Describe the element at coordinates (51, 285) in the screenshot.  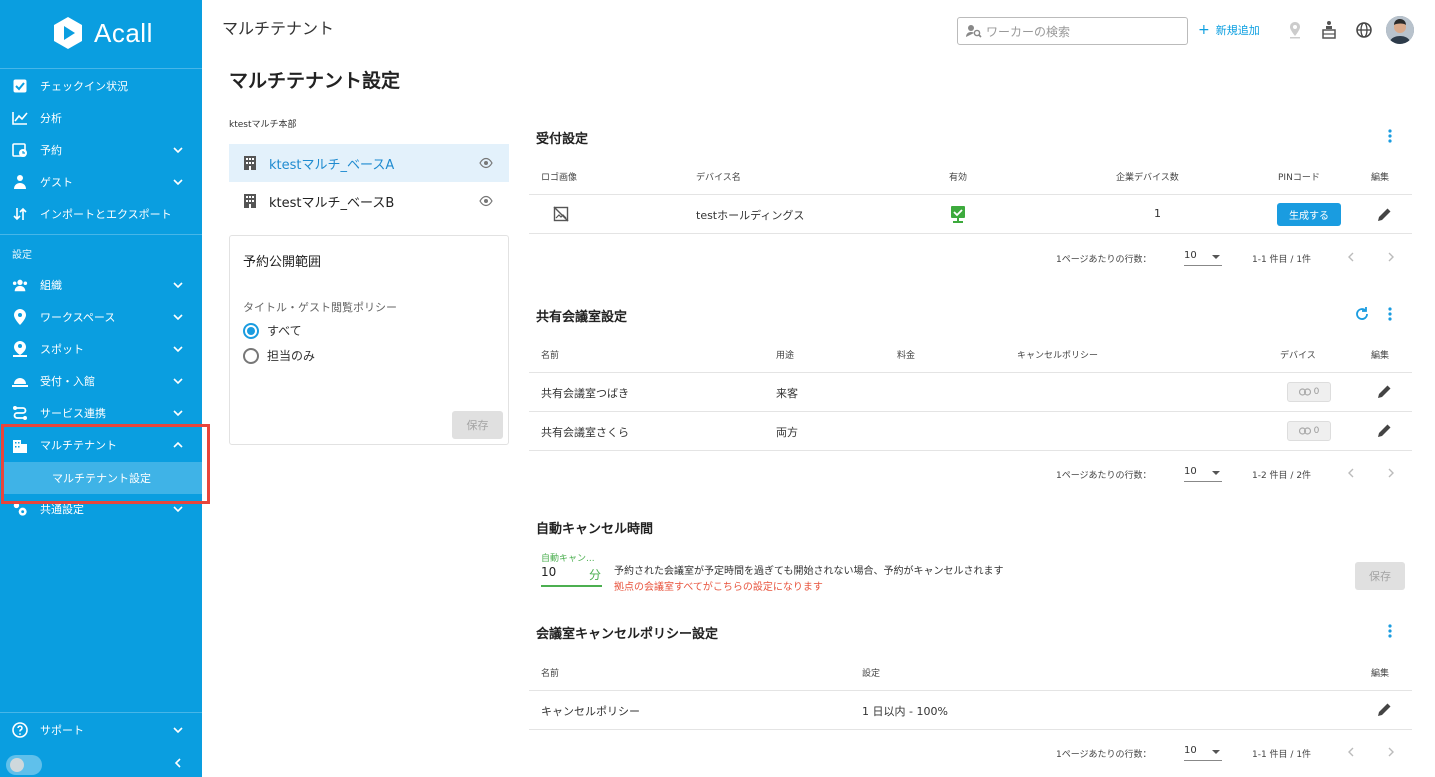
I see `sidebar-item-label: 組織` at that location.